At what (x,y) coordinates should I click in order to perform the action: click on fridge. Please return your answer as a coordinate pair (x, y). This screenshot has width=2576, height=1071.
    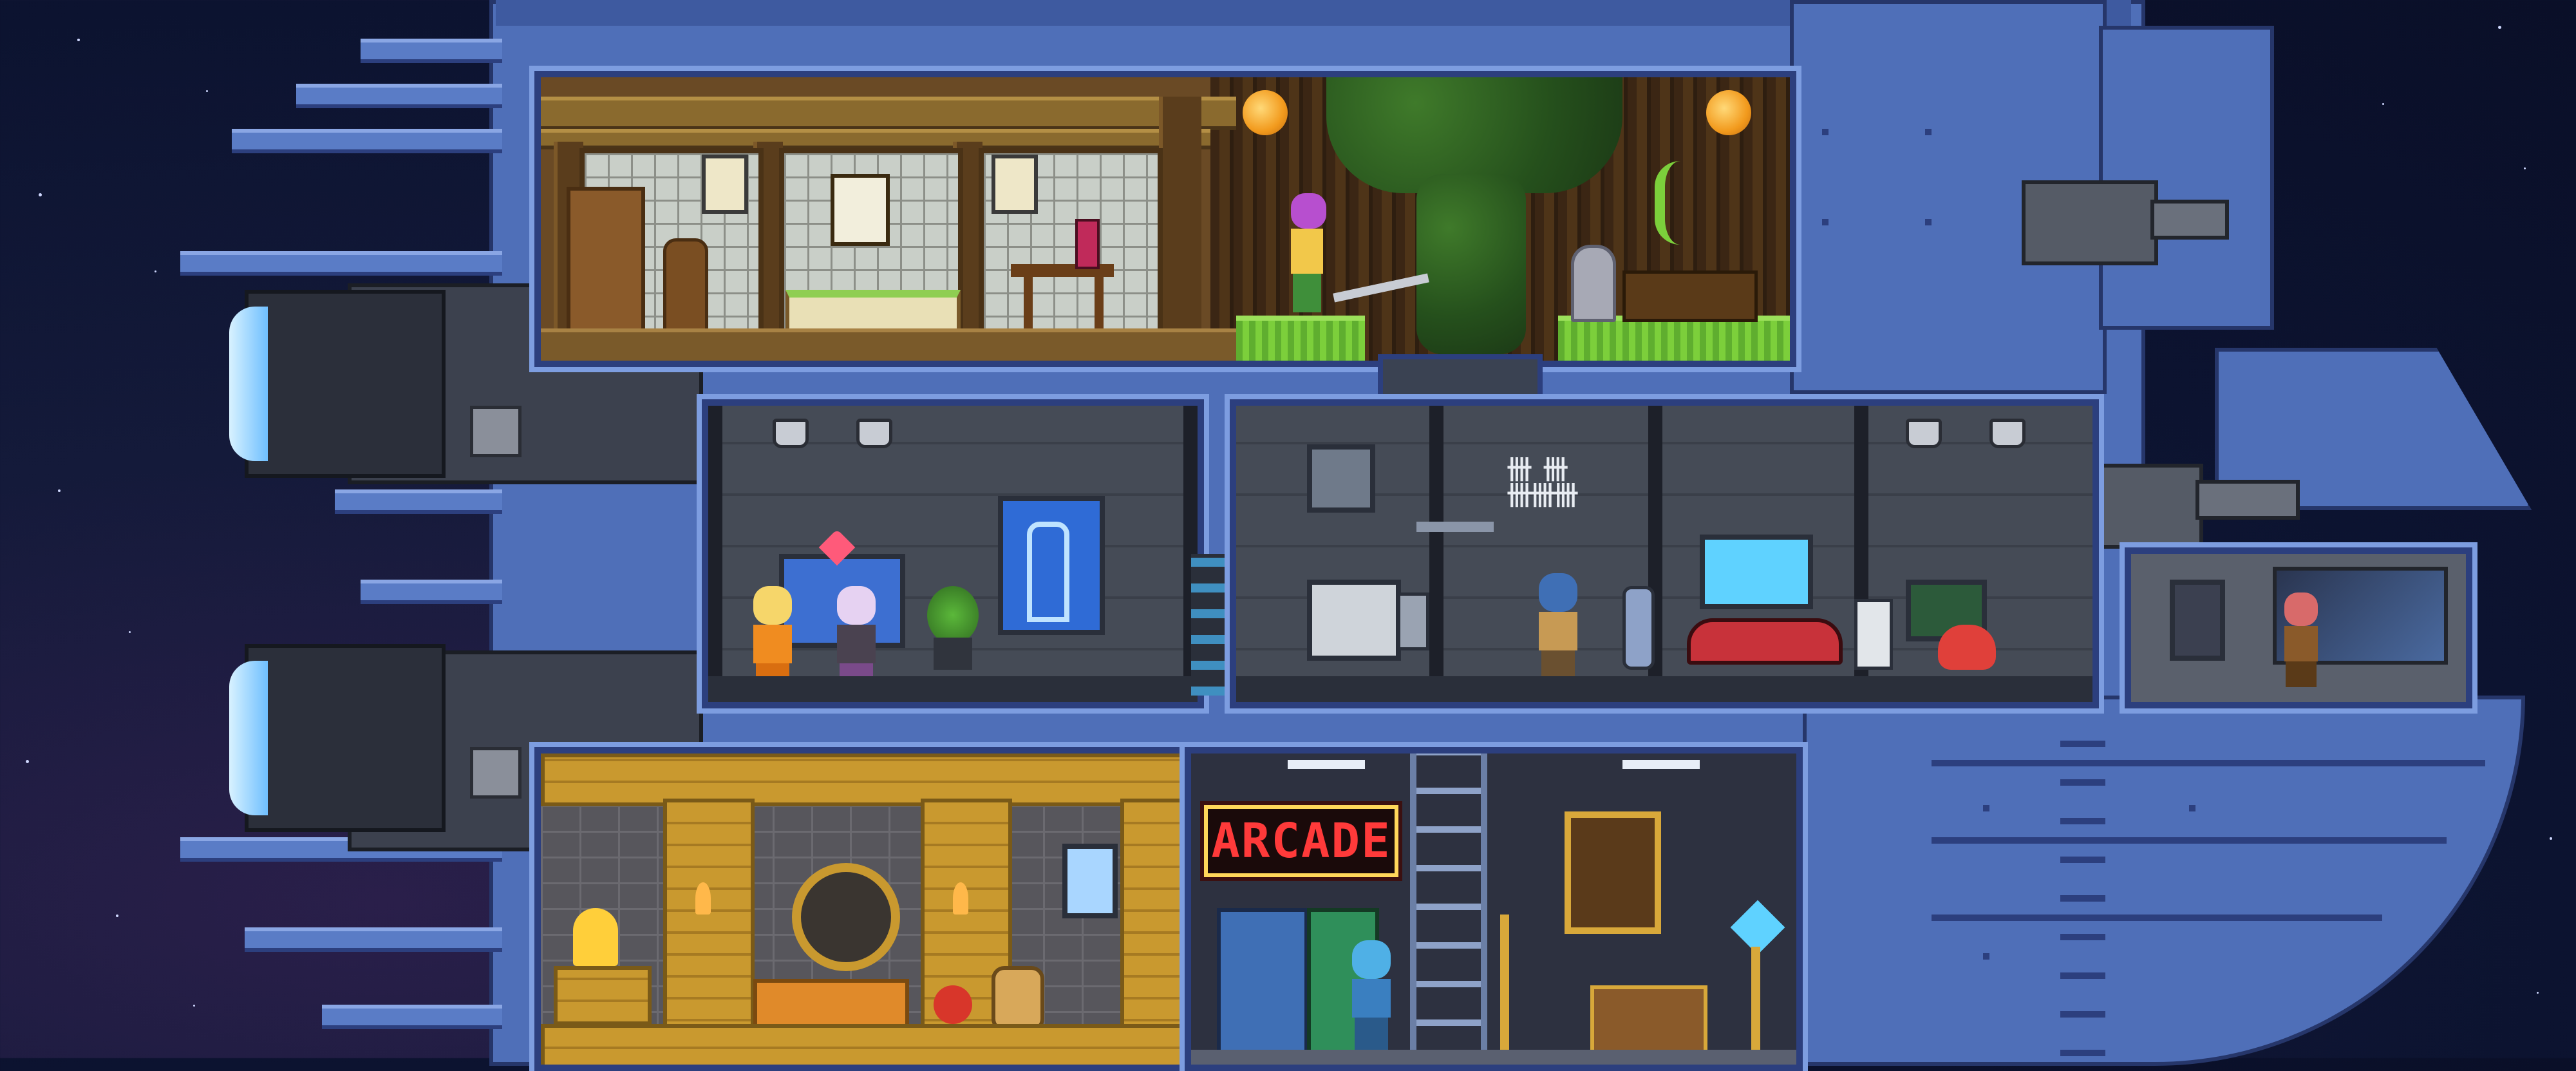
    Looking at the image, I should click on (1354, 620).